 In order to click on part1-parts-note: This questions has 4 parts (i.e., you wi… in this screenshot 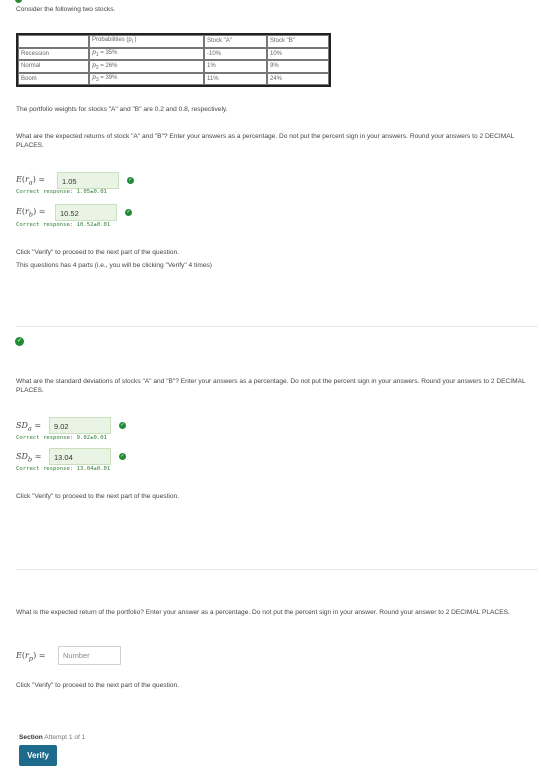, I will do `click(114, 265)`.